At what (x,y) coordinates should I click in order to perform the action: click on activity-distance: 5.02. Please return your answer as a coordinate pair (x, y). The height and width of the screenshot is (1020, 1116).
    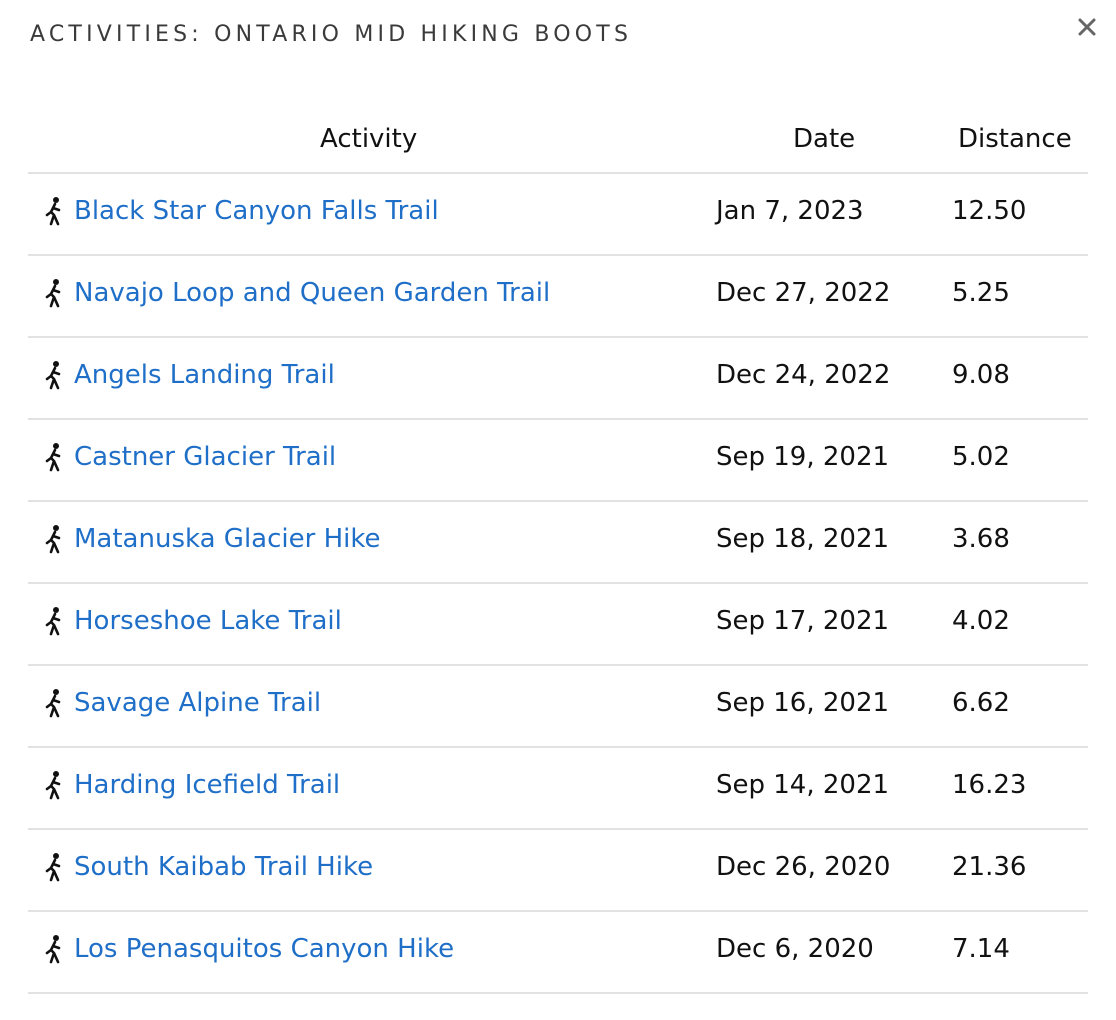
    Looking at the image, I should click on (981, 457).